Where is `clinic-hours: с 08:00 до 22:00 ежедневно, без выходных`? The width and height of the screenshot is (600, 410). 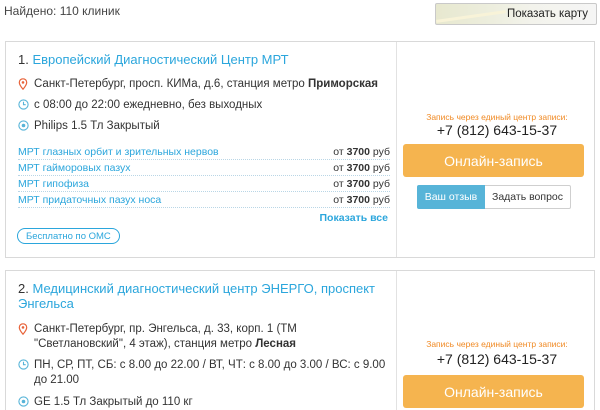
clinic-hours: с 08:00 до 22:00 ежедневно, без выходных is located at coordinates (140, 105).